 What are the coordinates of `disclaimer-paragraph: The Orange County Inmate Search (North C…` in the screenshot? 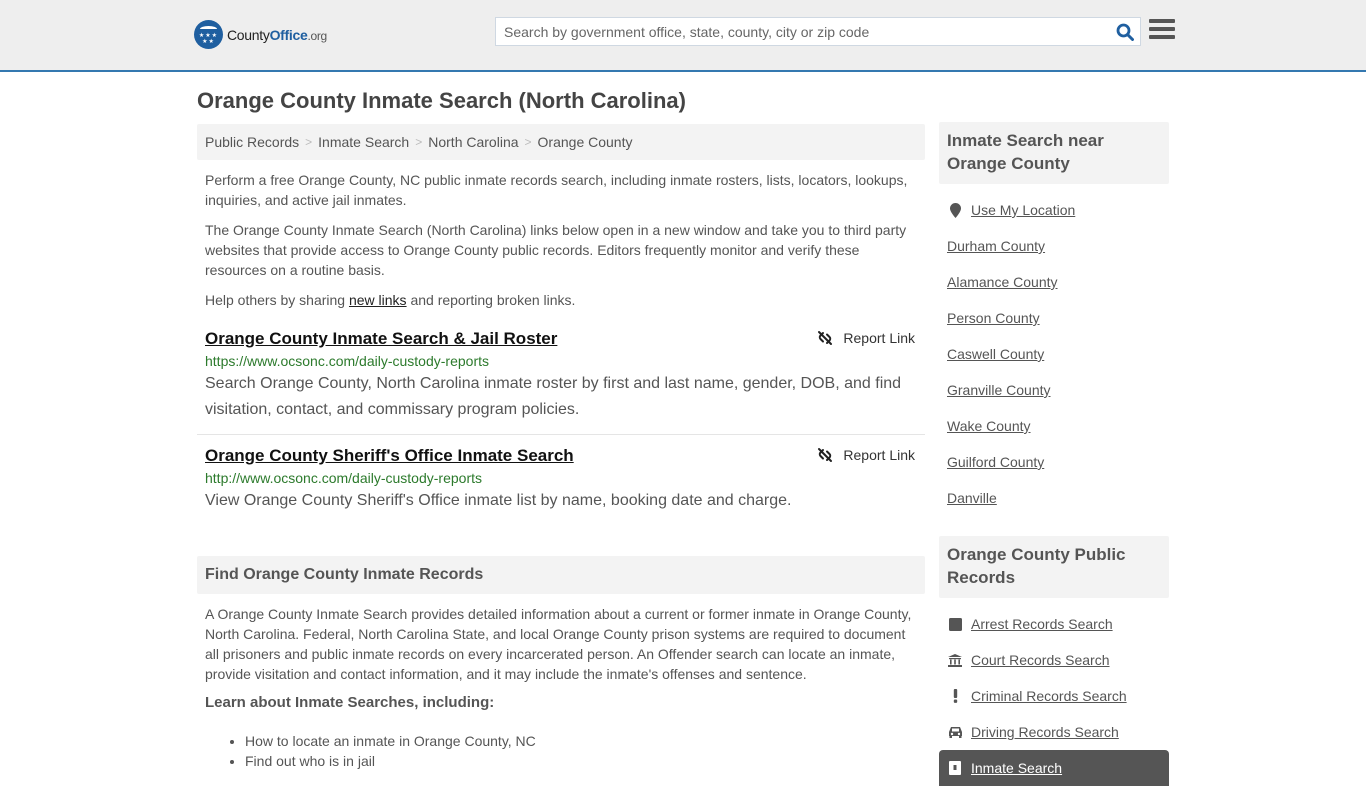 It's located at (556, 250).